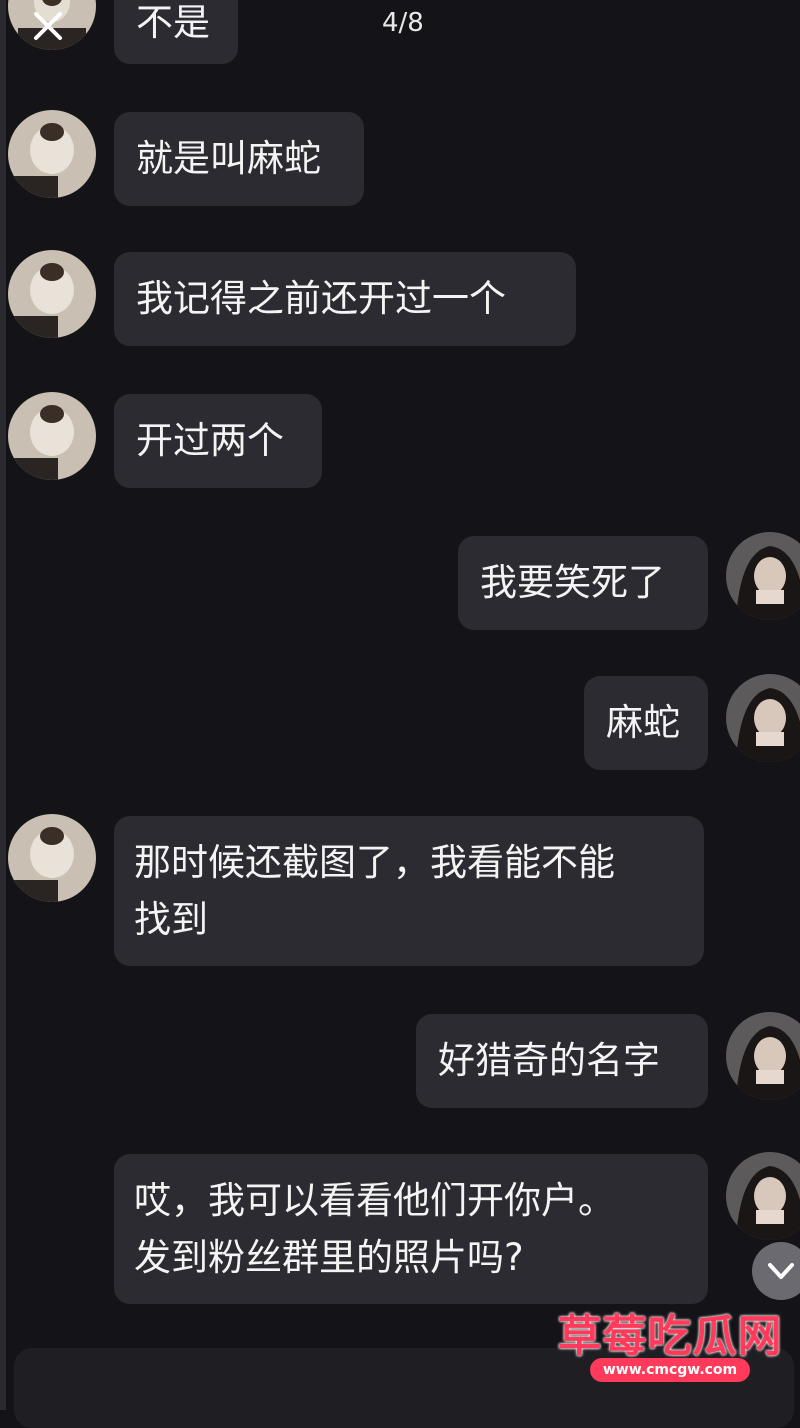  What do you see at coordinates (409, 891) in the screenshot?
I see `message-bubble: 那时候还截图了，我看能不能 找到` at bounding box center [409, 891].